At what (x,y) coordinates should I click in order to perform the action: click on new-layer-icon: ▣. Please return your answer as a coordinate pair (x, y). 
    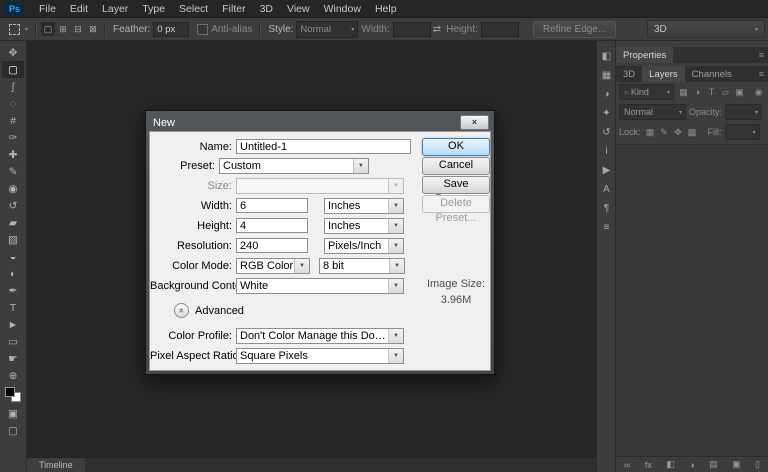
    Looking at the image, I should click on (736, 464).